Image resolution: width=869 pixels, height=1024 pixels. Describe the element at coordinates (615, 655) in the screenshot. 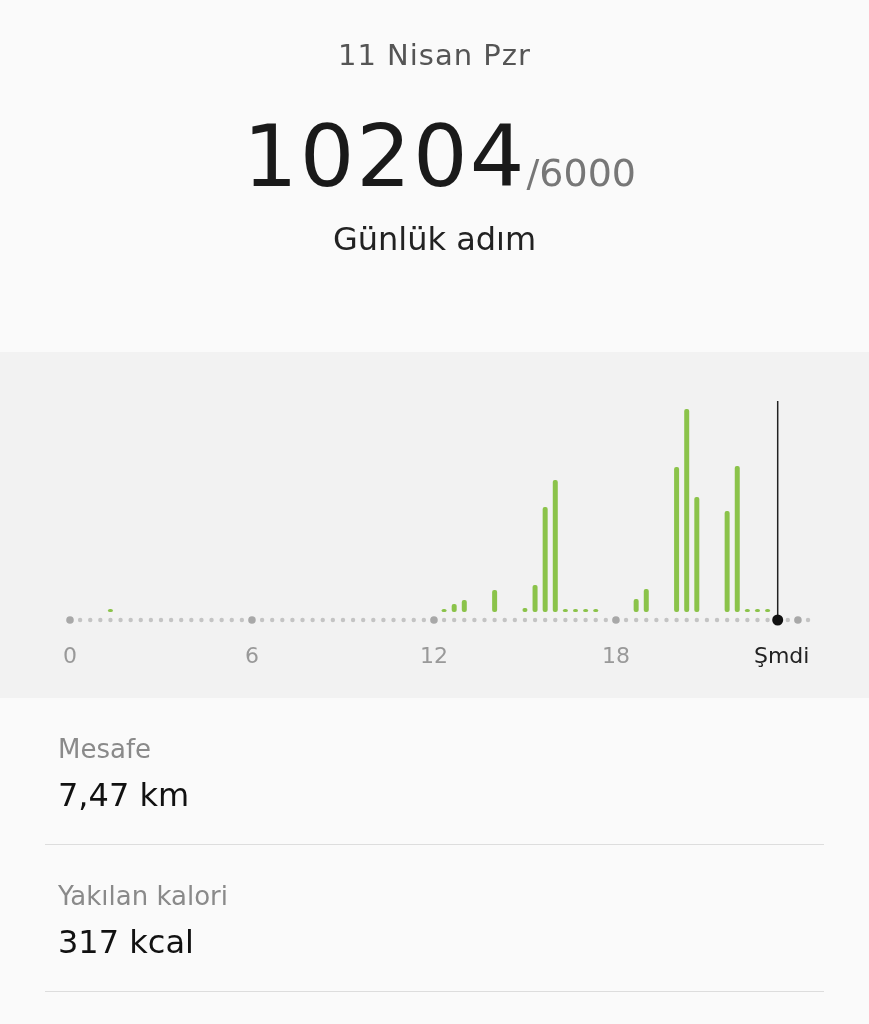

I see `axis-label: 18` at that location.